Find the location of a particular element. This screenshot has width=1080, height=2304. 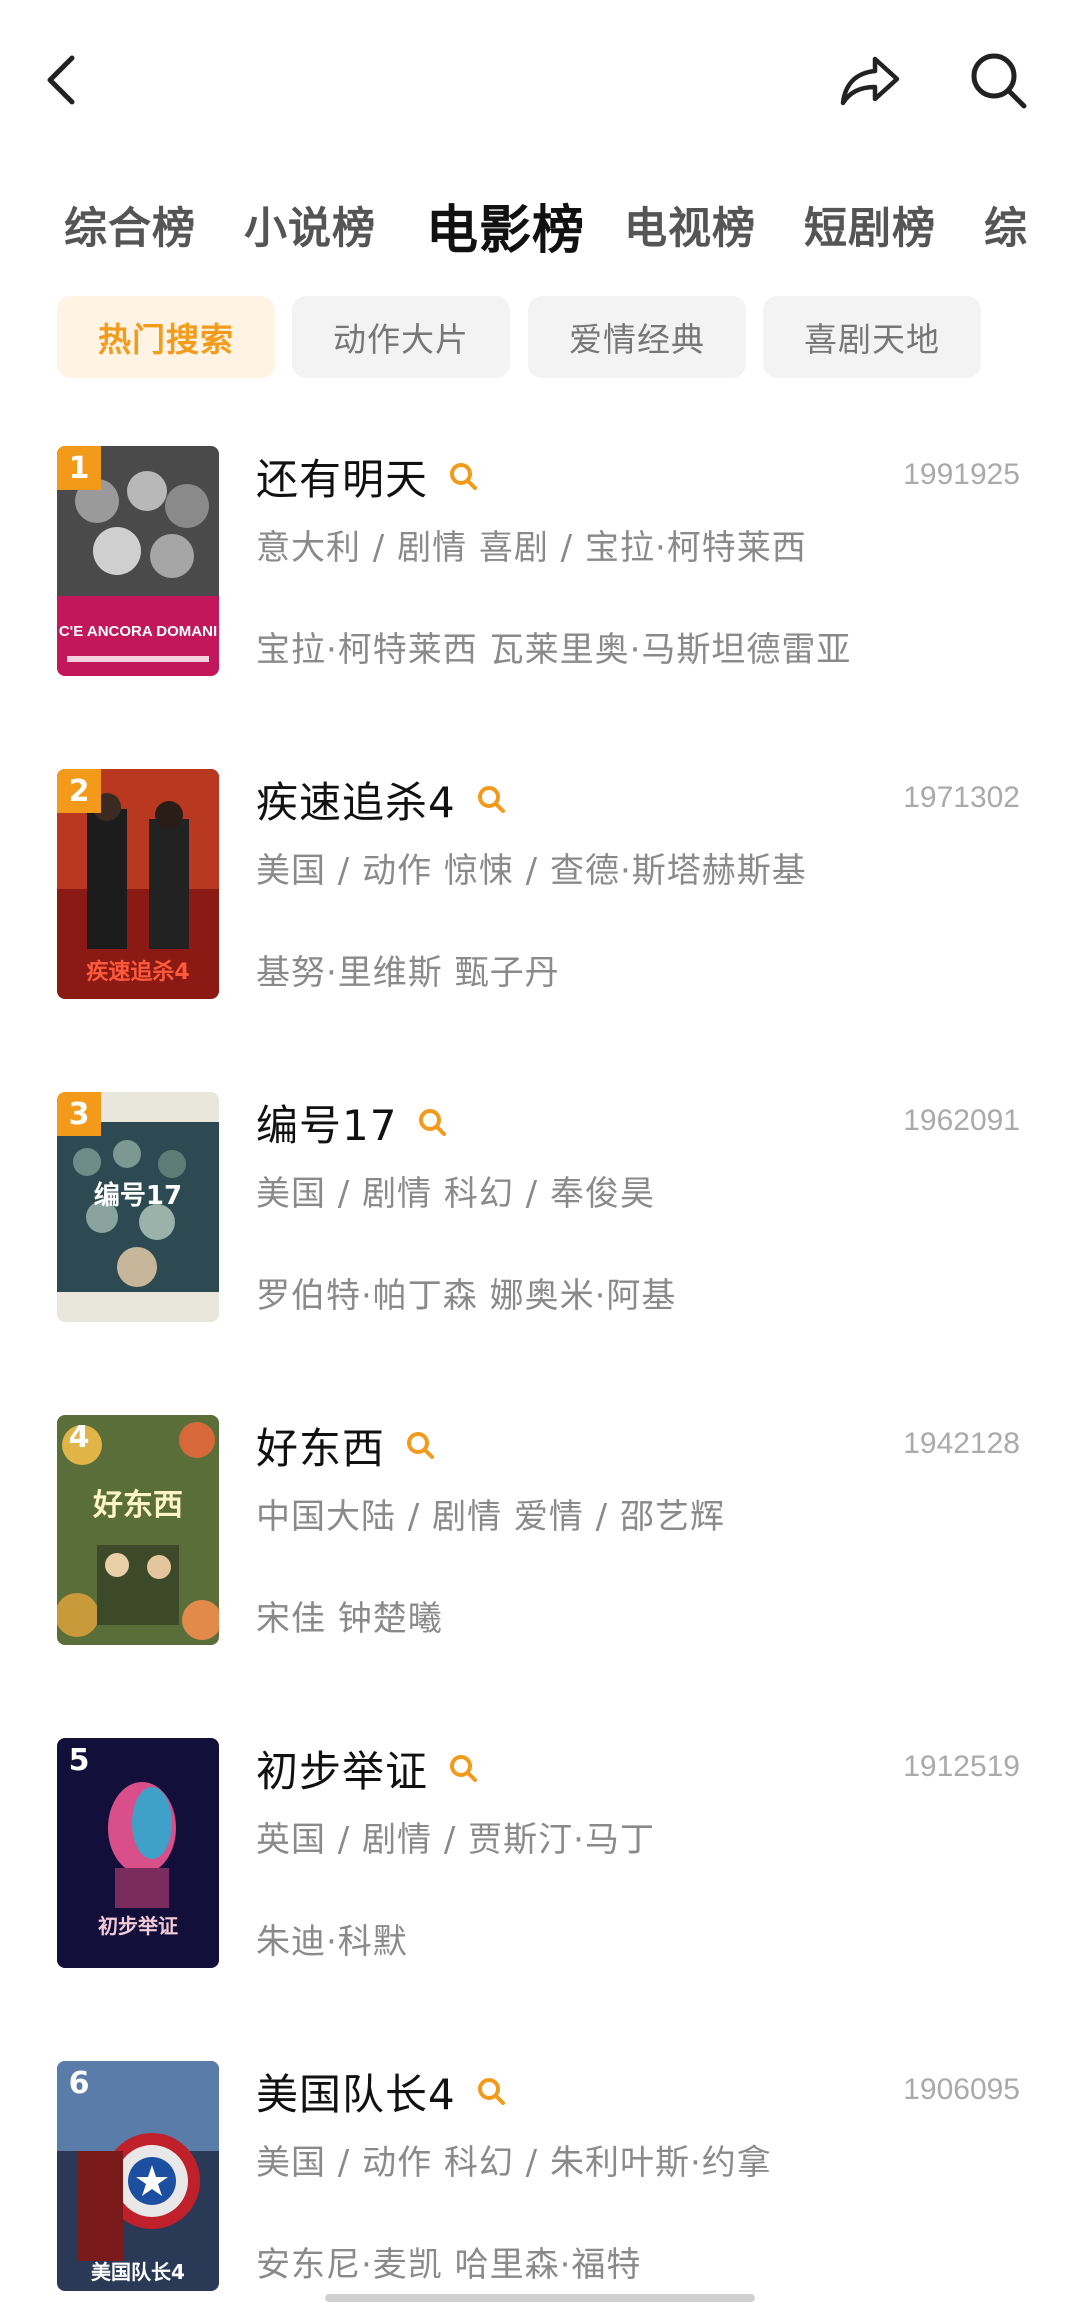

movie-meta: 中国大陆 / 剧情 爱情 / 邵艺辉 is located at coordinates (490, 1517).